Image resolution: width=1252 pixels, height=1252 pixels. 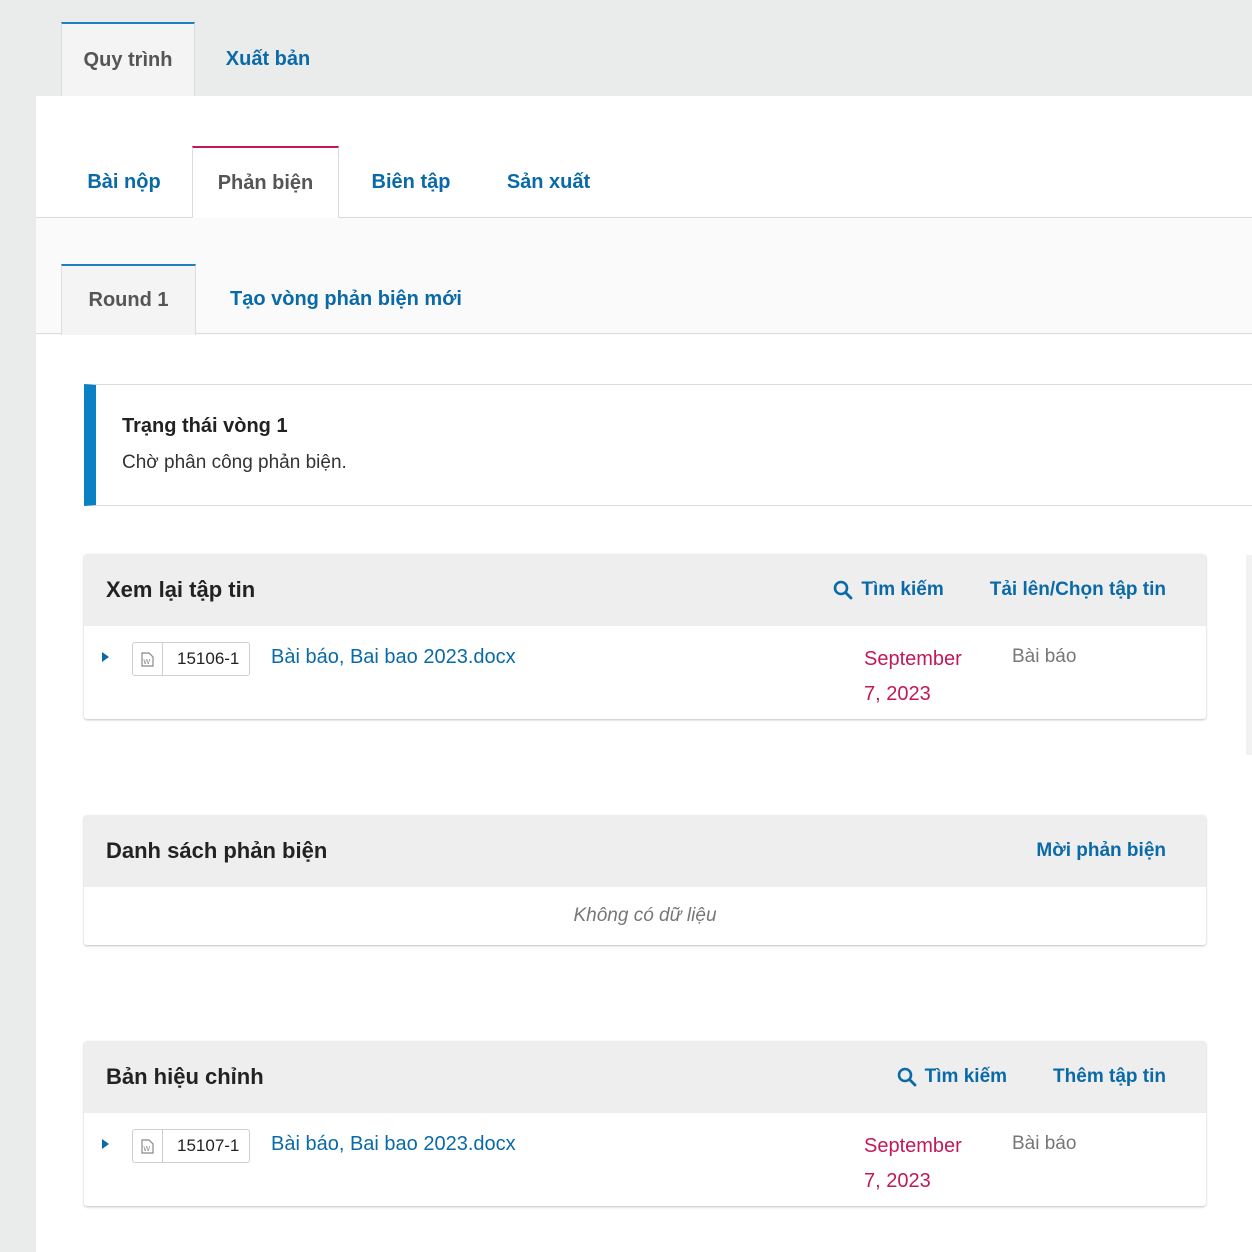 What do you see at coordinates (1249, 655) in the screenshot?
I see `scrollbar` at bounding box center [1249, 655].